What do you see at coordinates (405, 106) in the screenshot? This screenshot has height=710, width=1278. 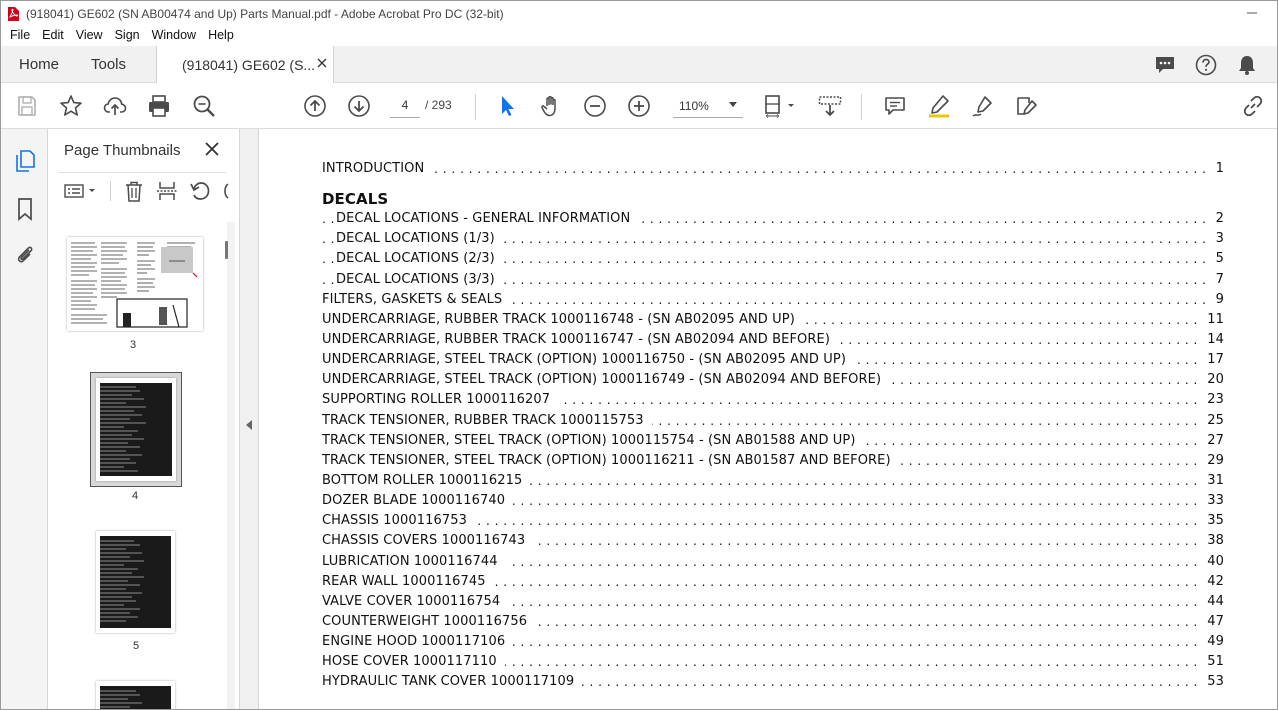 I see `page-number-input: 4` at bounding box center [405, 106].